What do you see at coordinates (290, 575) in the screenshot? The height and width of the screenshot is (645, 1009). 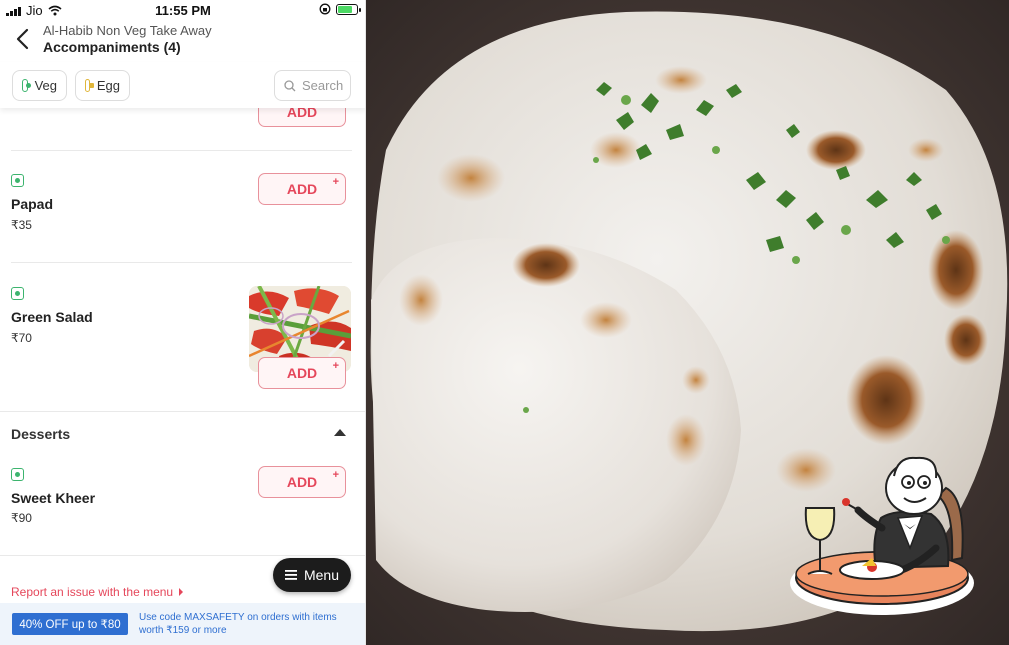 I see `hamburger-icon` at bounding box center [290, 575].